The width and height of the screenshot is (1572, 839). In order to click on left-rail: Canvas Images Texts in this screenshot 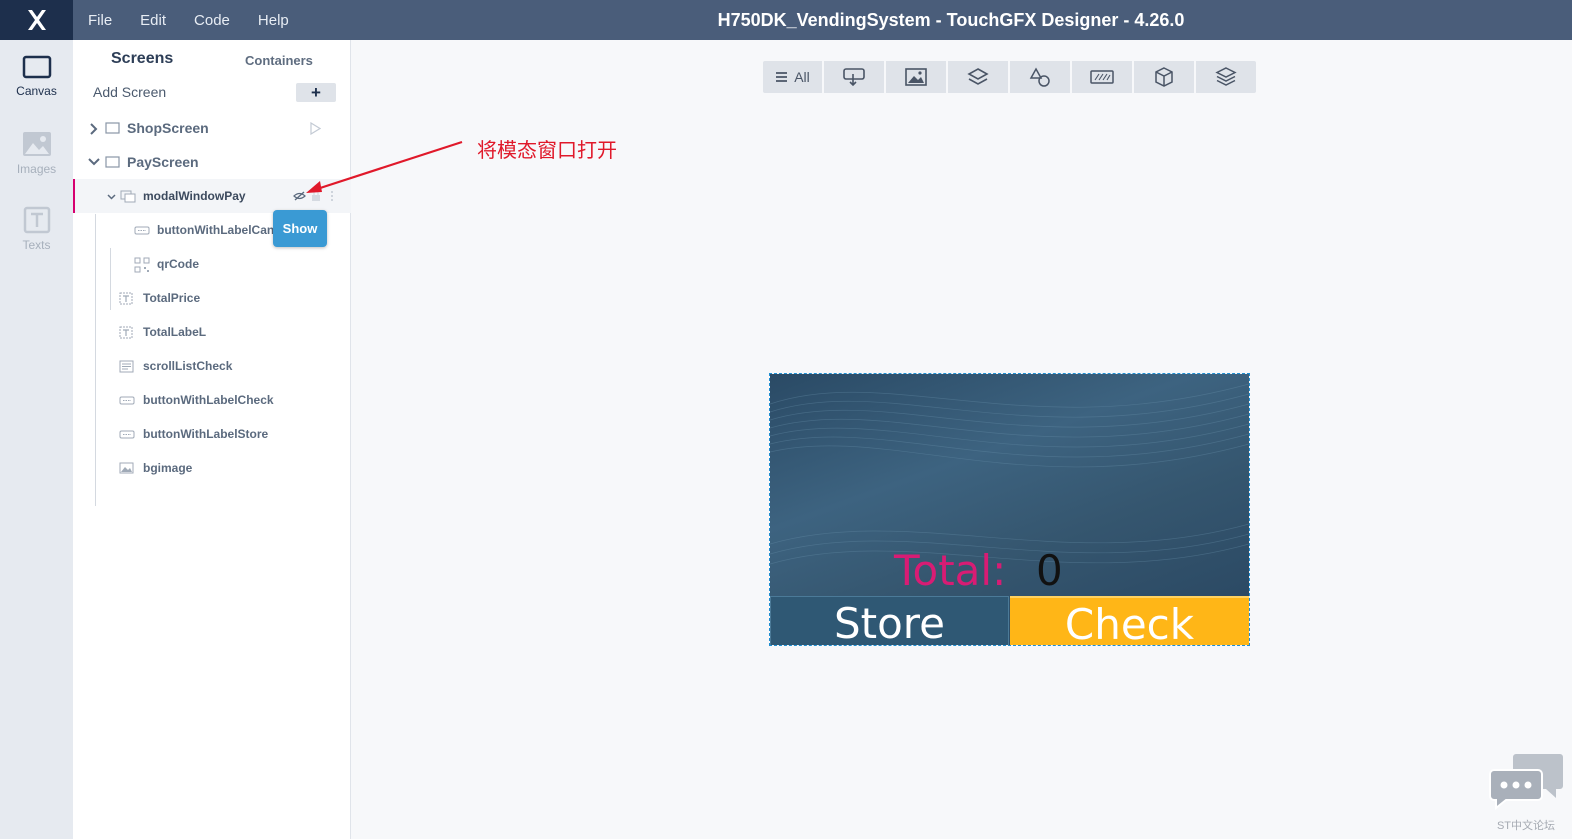, I will do `click(36, 439)`.